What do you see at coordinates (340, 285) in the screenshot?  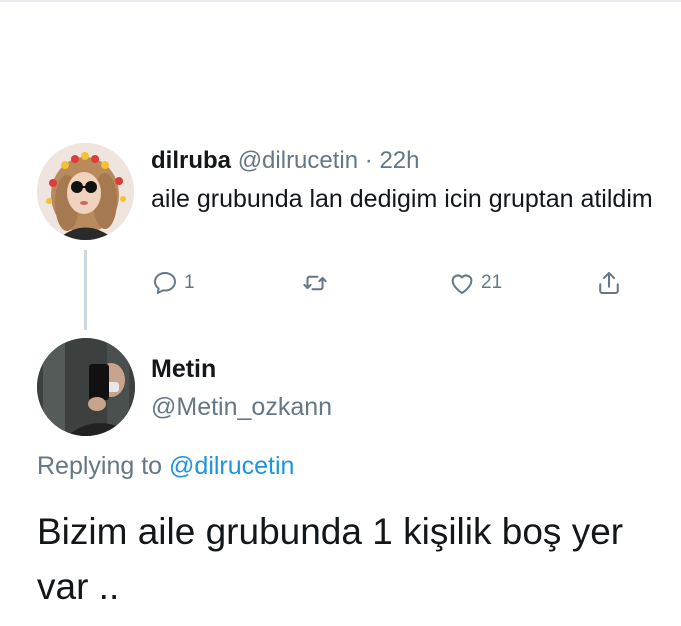 I see `tweet-actions: 1 21` at bounding box center [340, 285].